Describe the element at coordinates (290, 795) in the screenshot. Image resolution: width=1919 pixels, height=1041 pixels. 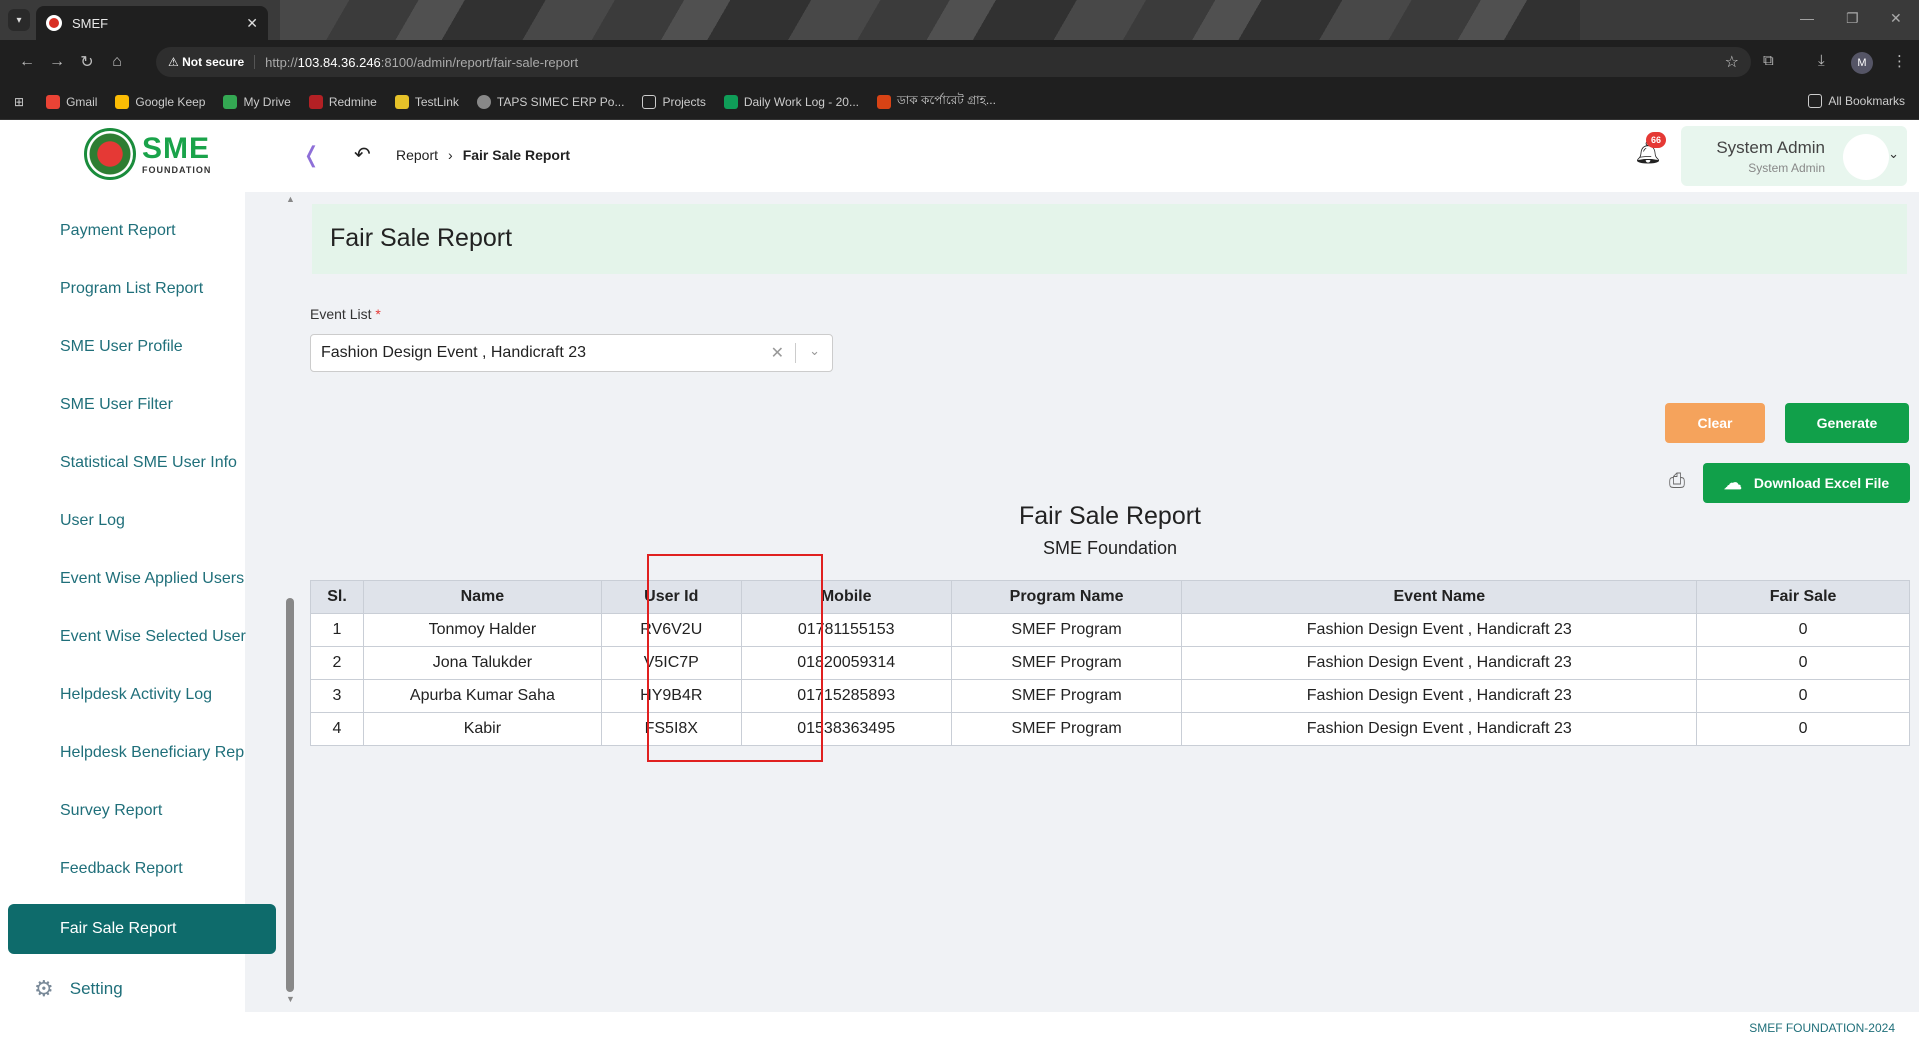
I see `scrollbar-thumb` at that location.